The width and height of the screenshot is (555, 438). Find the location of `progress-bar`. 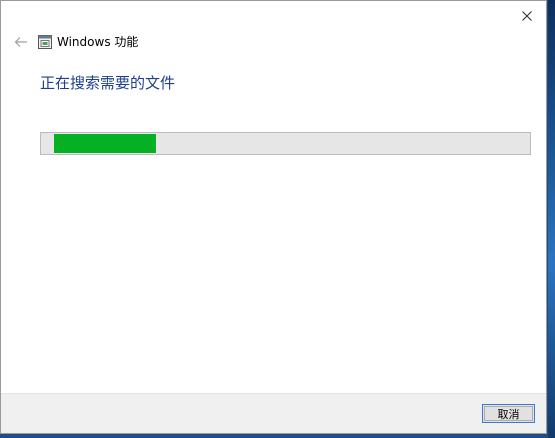

progress-bar is located at coordinates (285, 143).